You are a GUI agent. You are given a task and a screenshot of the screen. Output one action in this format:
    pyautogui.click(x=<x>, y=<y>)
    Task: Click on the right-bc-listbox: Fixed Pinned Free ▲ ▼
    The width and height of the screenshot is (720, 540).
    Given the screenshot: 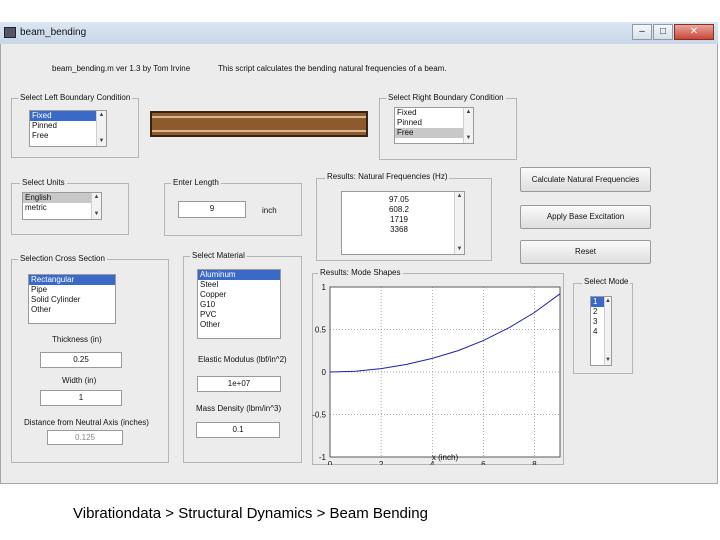 What is the action you would take?
    pyautogui.click(x=434, y=125)
    